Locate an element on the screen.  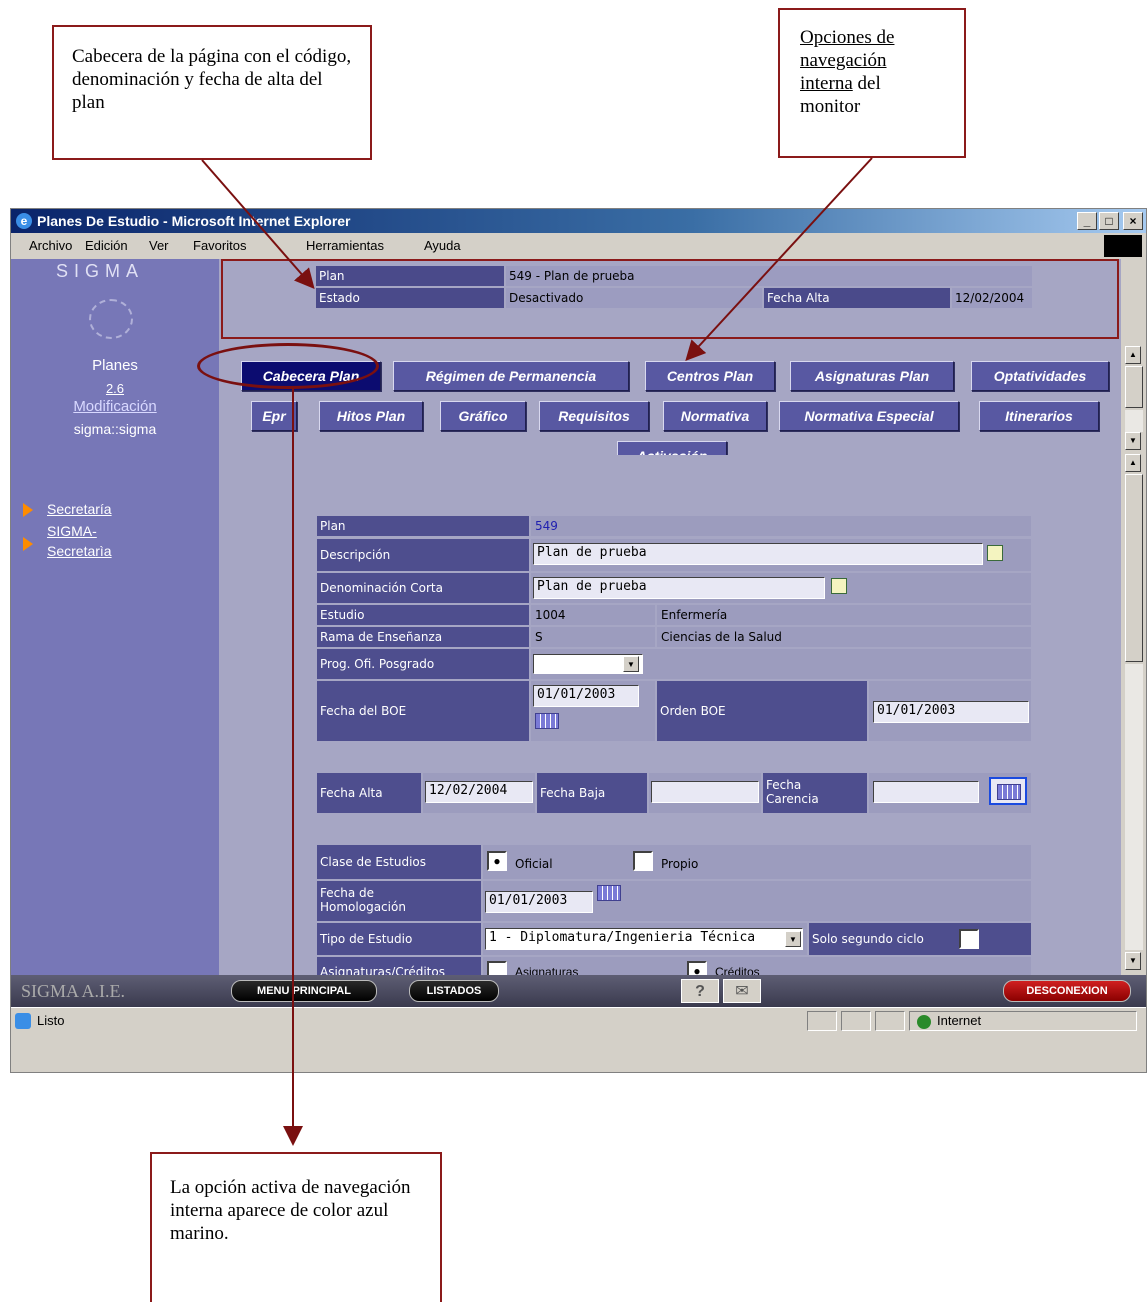
arrow-header is located at coordinates (258, 224).